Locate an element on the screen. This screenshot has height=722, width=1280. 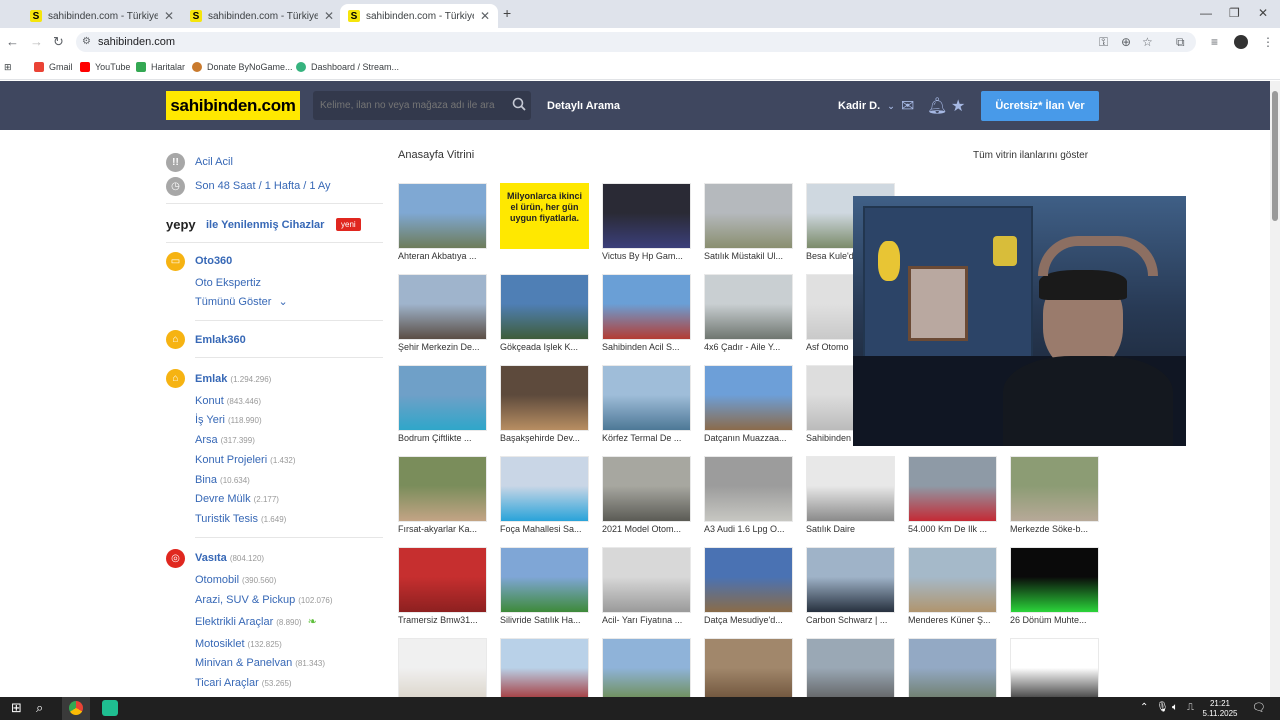
sidebar-item-devre-mulk: Devre Mülk (2.177) is located at coordinates (237, 499).